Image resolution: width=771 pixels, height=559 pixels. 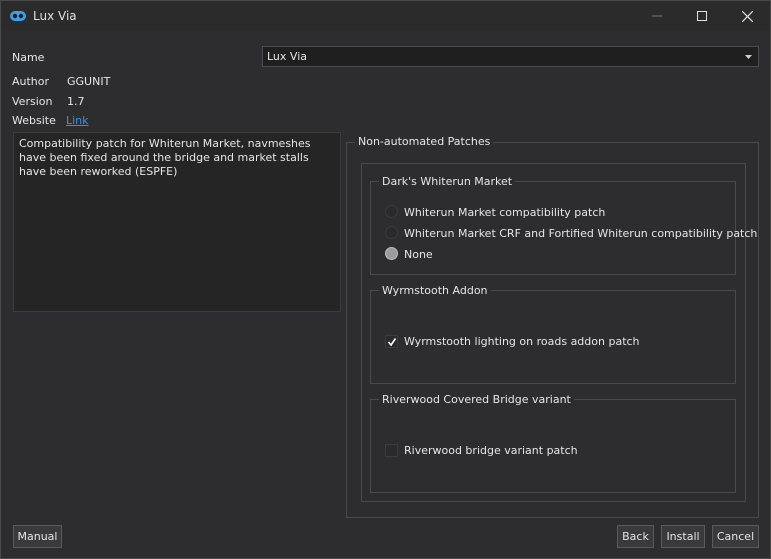 What do you see at coordinates (391, 253) in the screenshot?
I see `radio-none` at bounding box center [391, 253].